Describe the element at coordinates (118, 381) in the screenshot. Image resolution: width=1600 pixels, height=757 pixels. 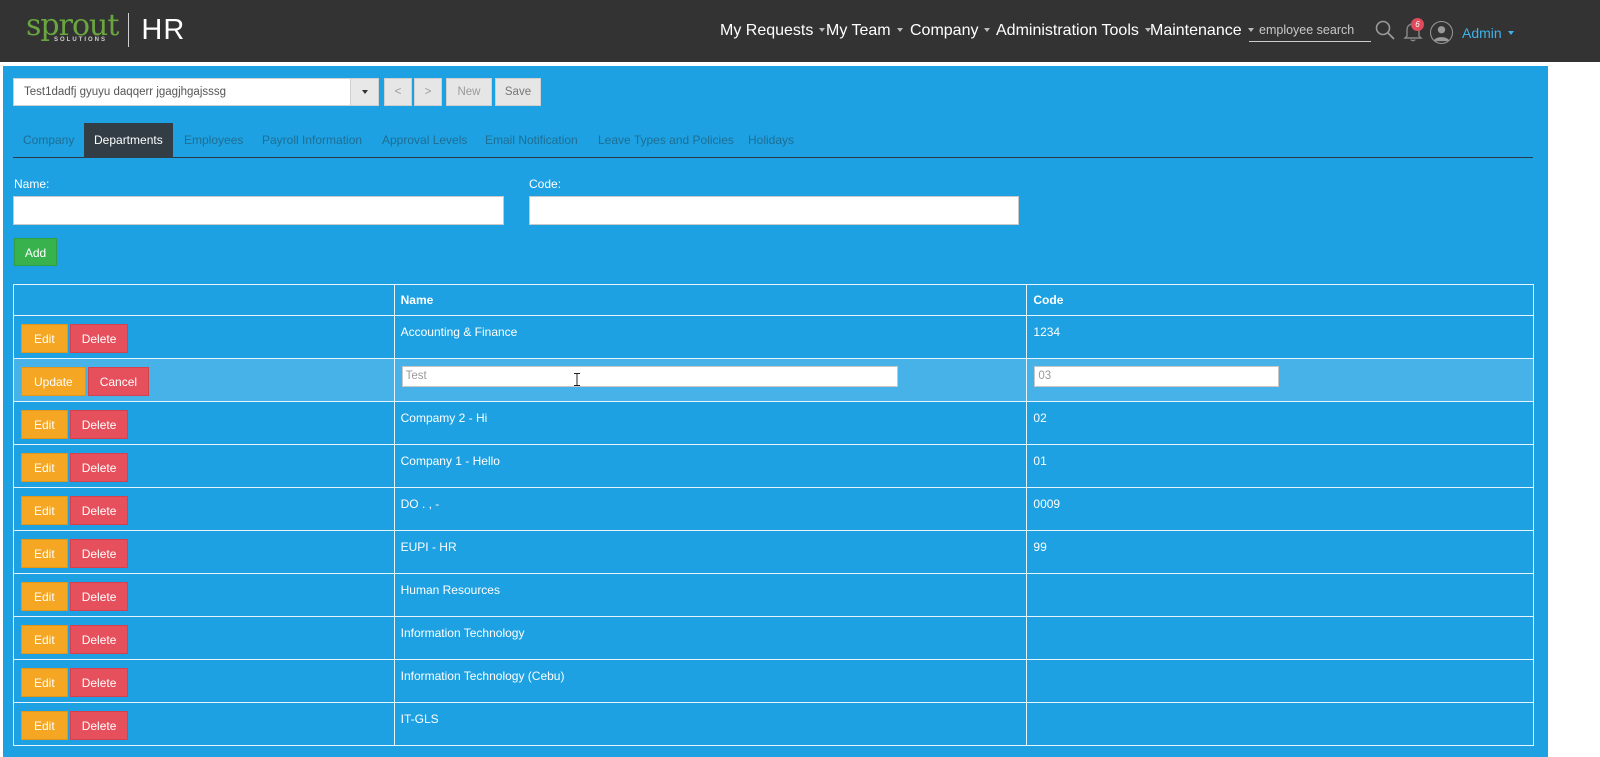
I see `cancel-button: Cancel` at that location.